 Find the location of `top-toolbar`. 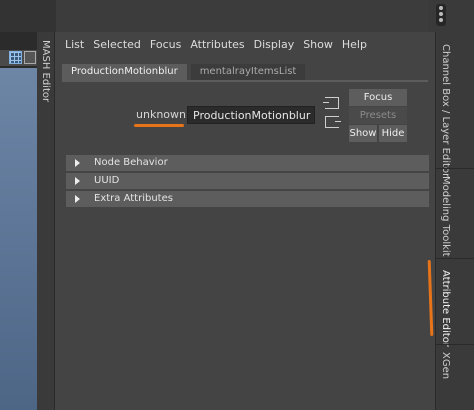

top-toolbar is located at coordinates (237, 16).